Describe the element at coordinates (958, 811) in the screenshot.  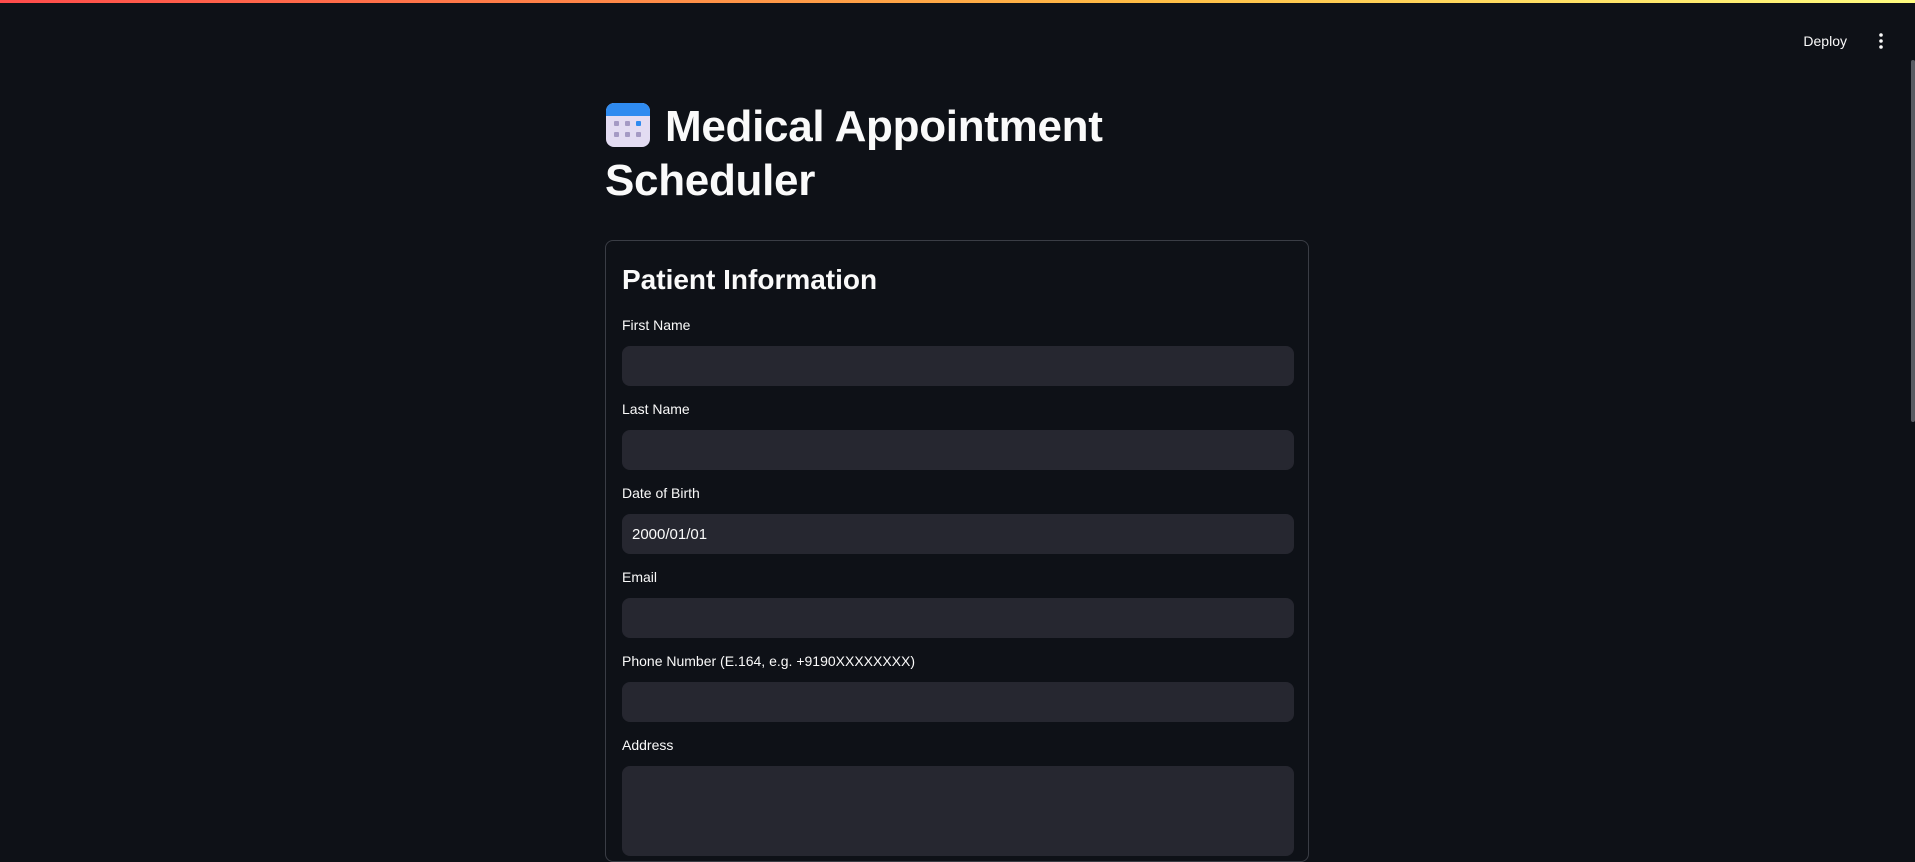
I see `address-textarea` at that location.